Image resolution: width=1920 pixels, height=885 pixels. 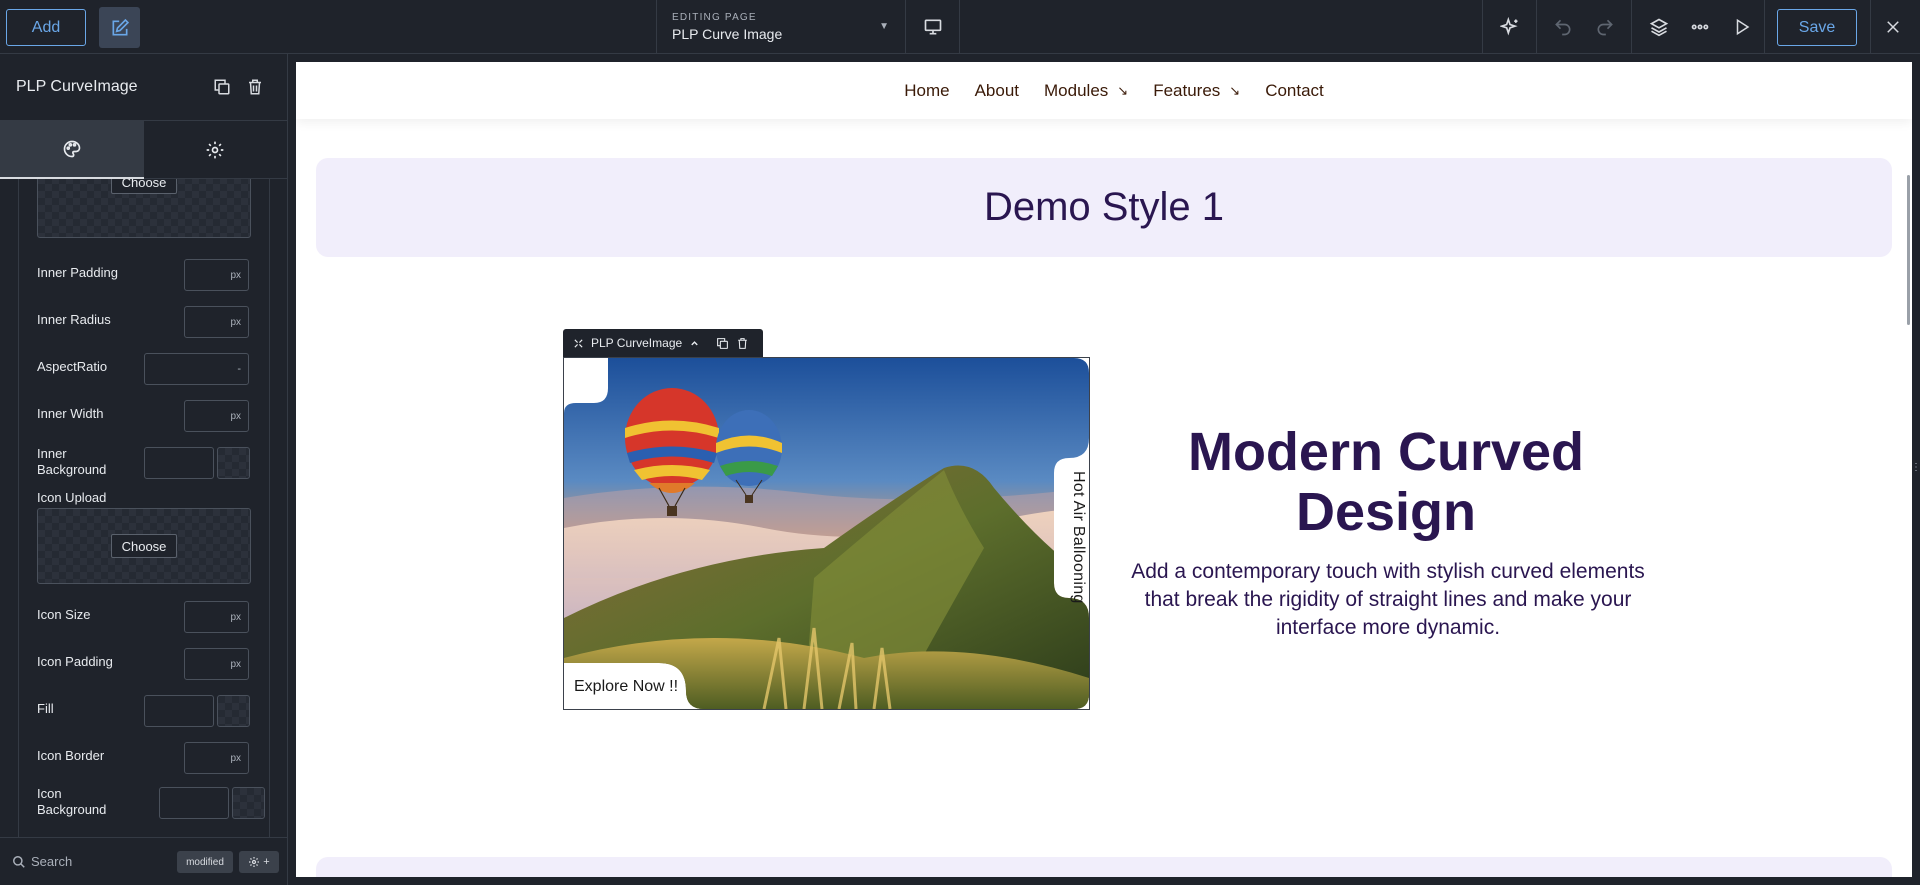 I want to click on gear-icon, so click(x=254, y=862).